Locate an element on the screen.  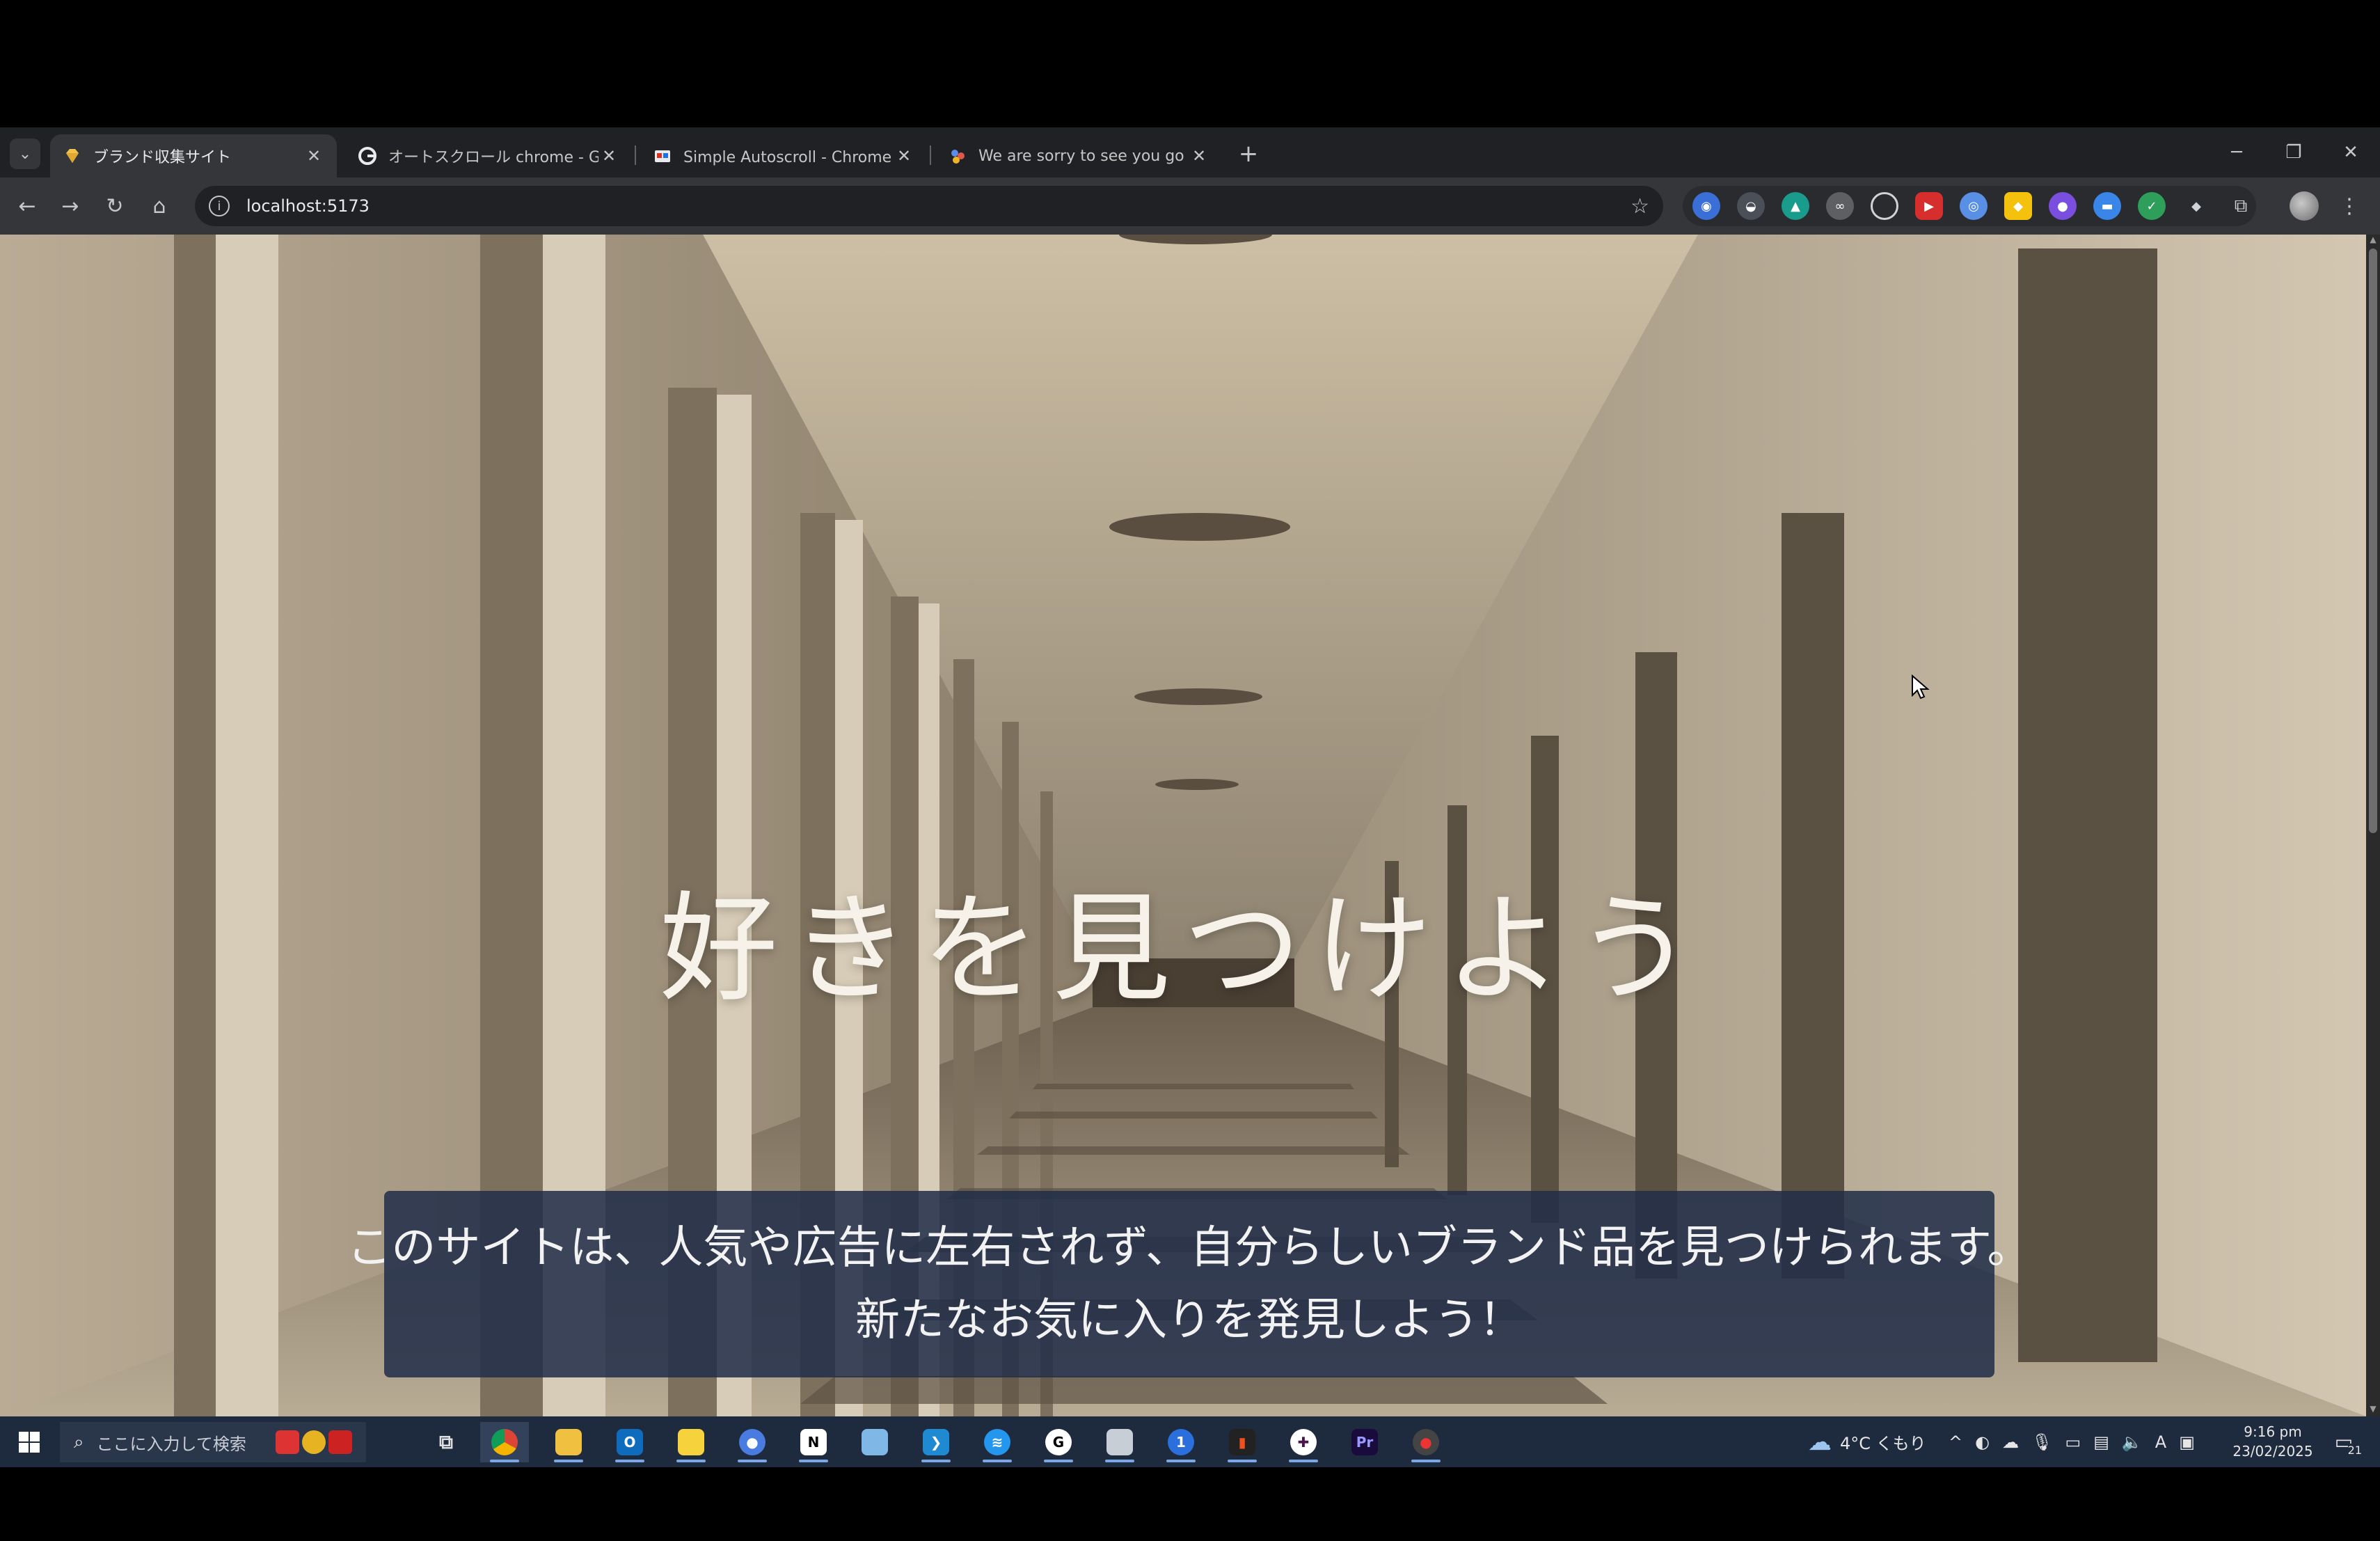
tablet-mode-icon: ▣ is located at coordinates (2187, 1442).